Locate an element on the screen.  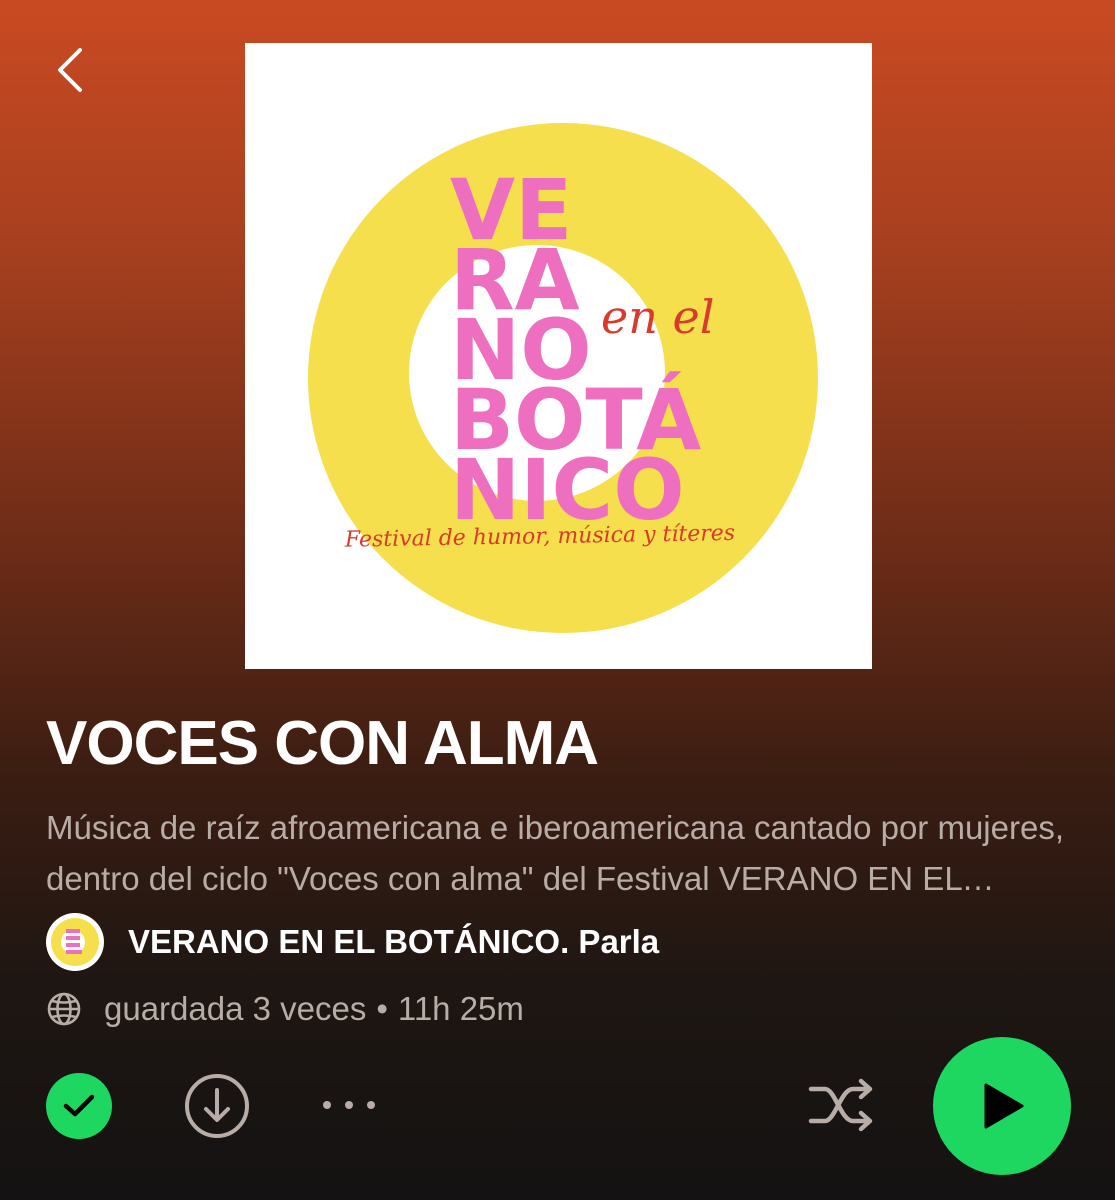
play-button is located at coordinates (1002, 1106).